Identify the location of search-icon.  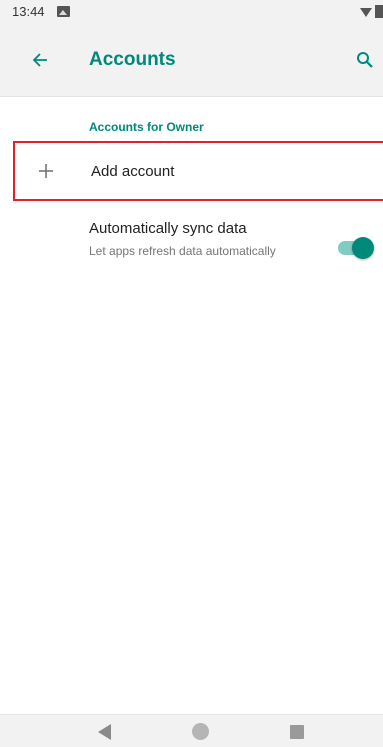
(365, 60).